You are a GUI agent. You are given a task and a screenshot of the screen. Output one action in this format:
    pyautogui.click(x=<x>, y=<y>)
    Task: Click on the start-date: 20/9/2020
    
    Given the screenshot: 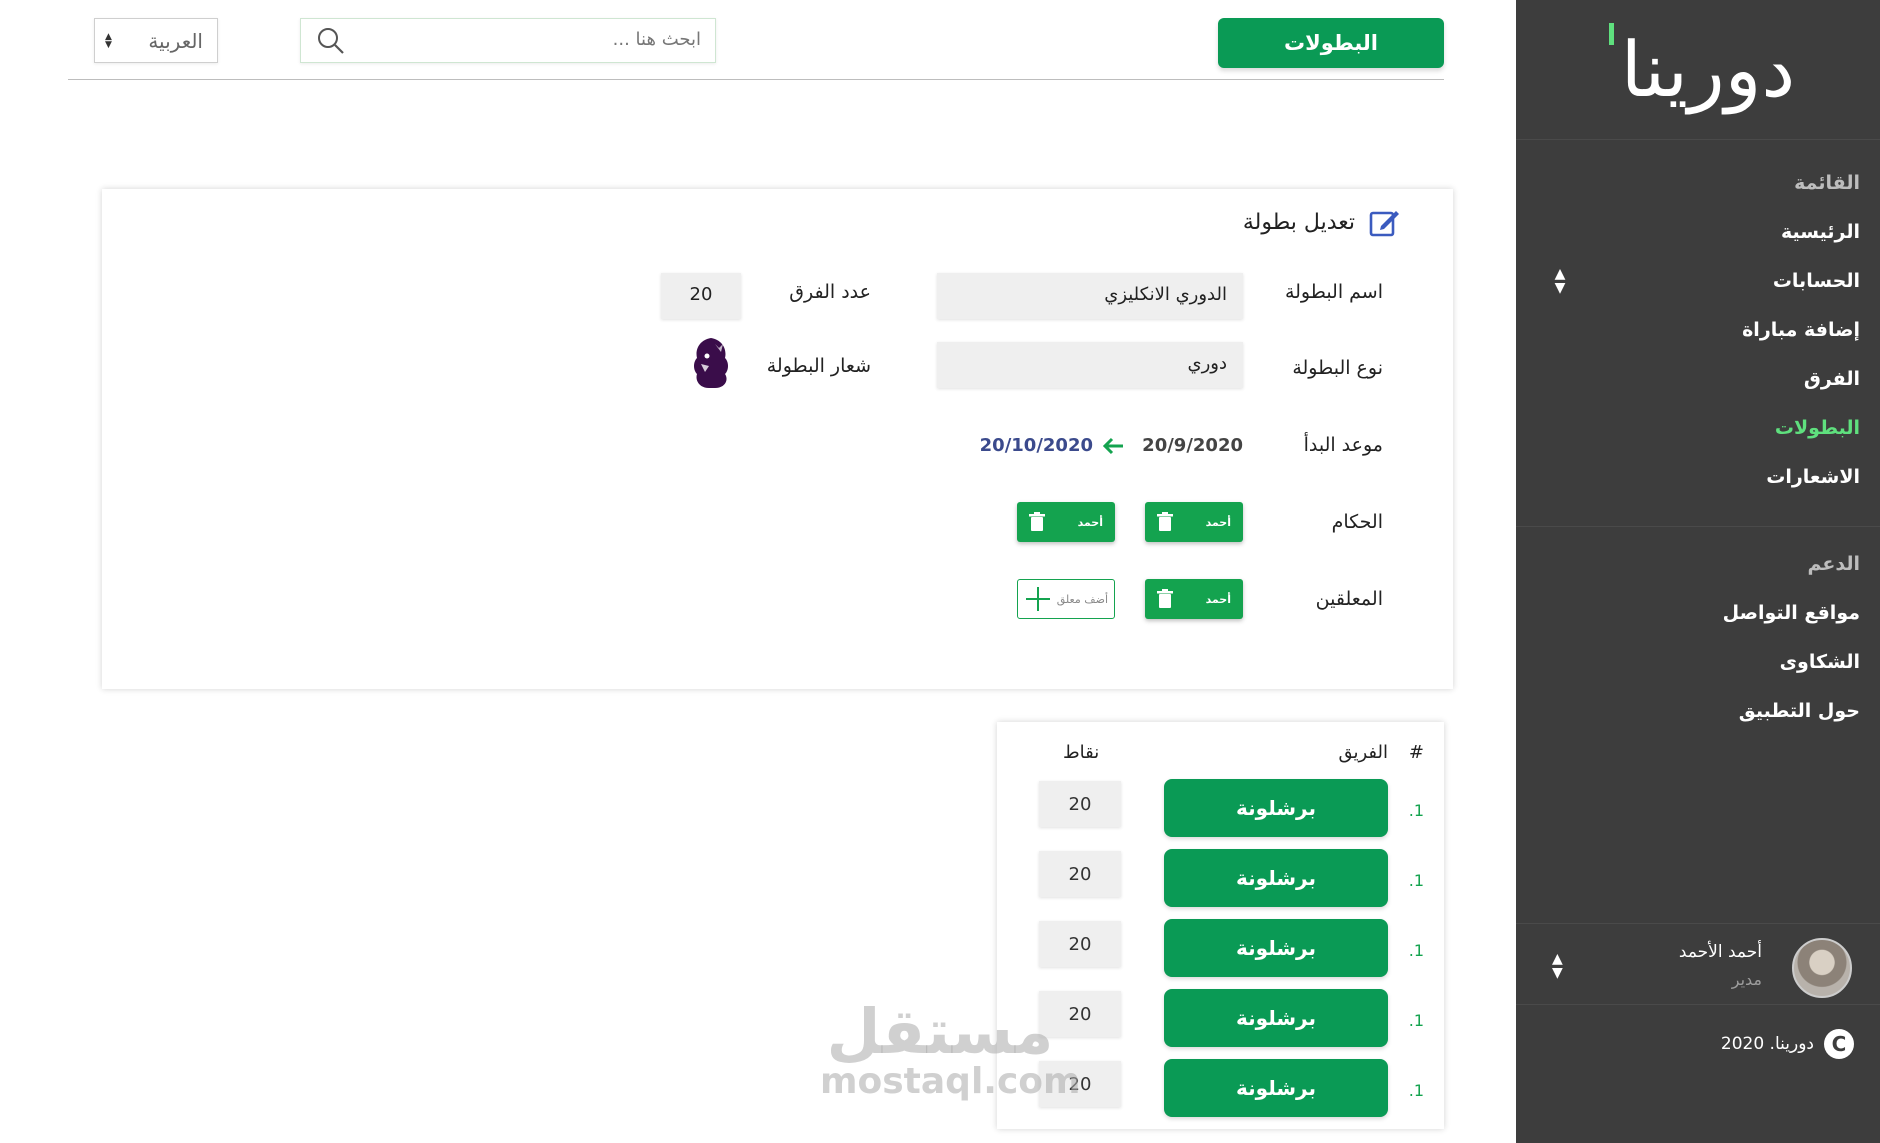 What is the action you would take?
    pyautogui.click(x=1192, y=445)
    